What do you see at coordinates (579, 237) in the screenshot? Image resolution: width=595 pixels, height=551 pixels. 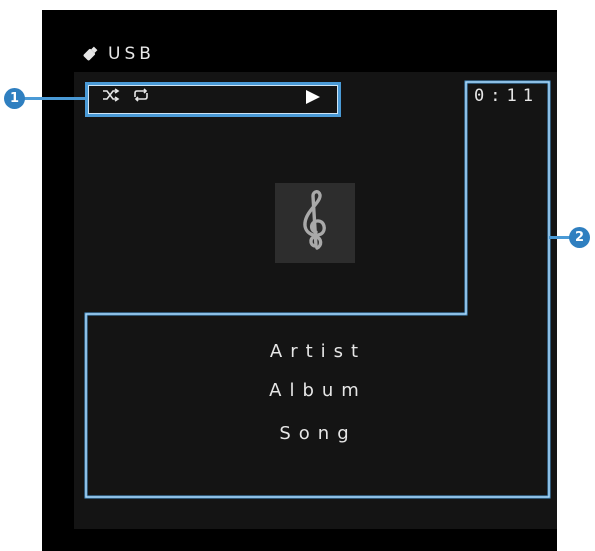 I see `callout-marker-2: 2` at bounding box center [579, 237].